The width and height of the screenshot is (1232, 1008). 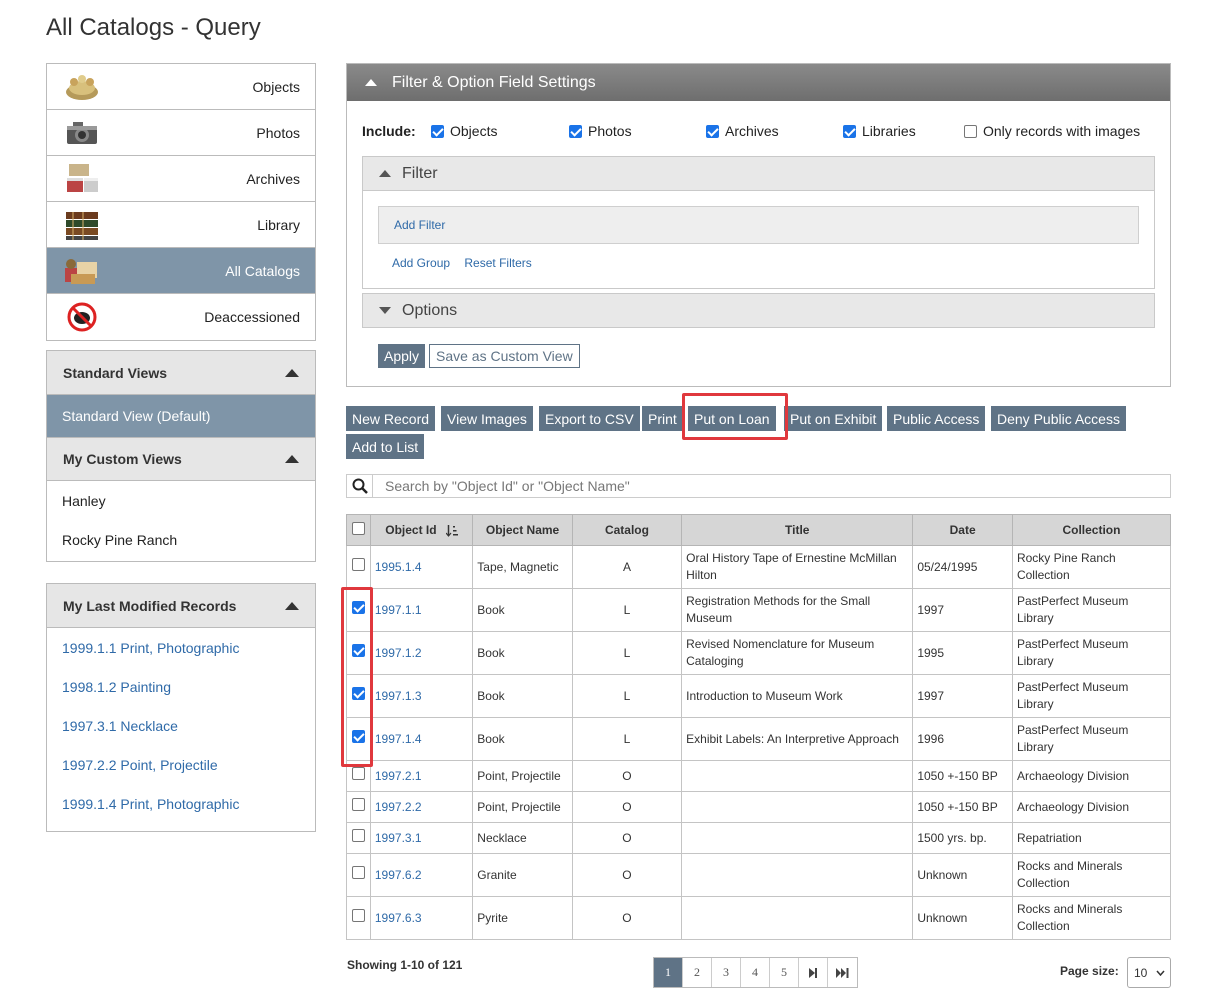 I want to click on include-objects-checkbox: Objects, so click(x=464, y=131).